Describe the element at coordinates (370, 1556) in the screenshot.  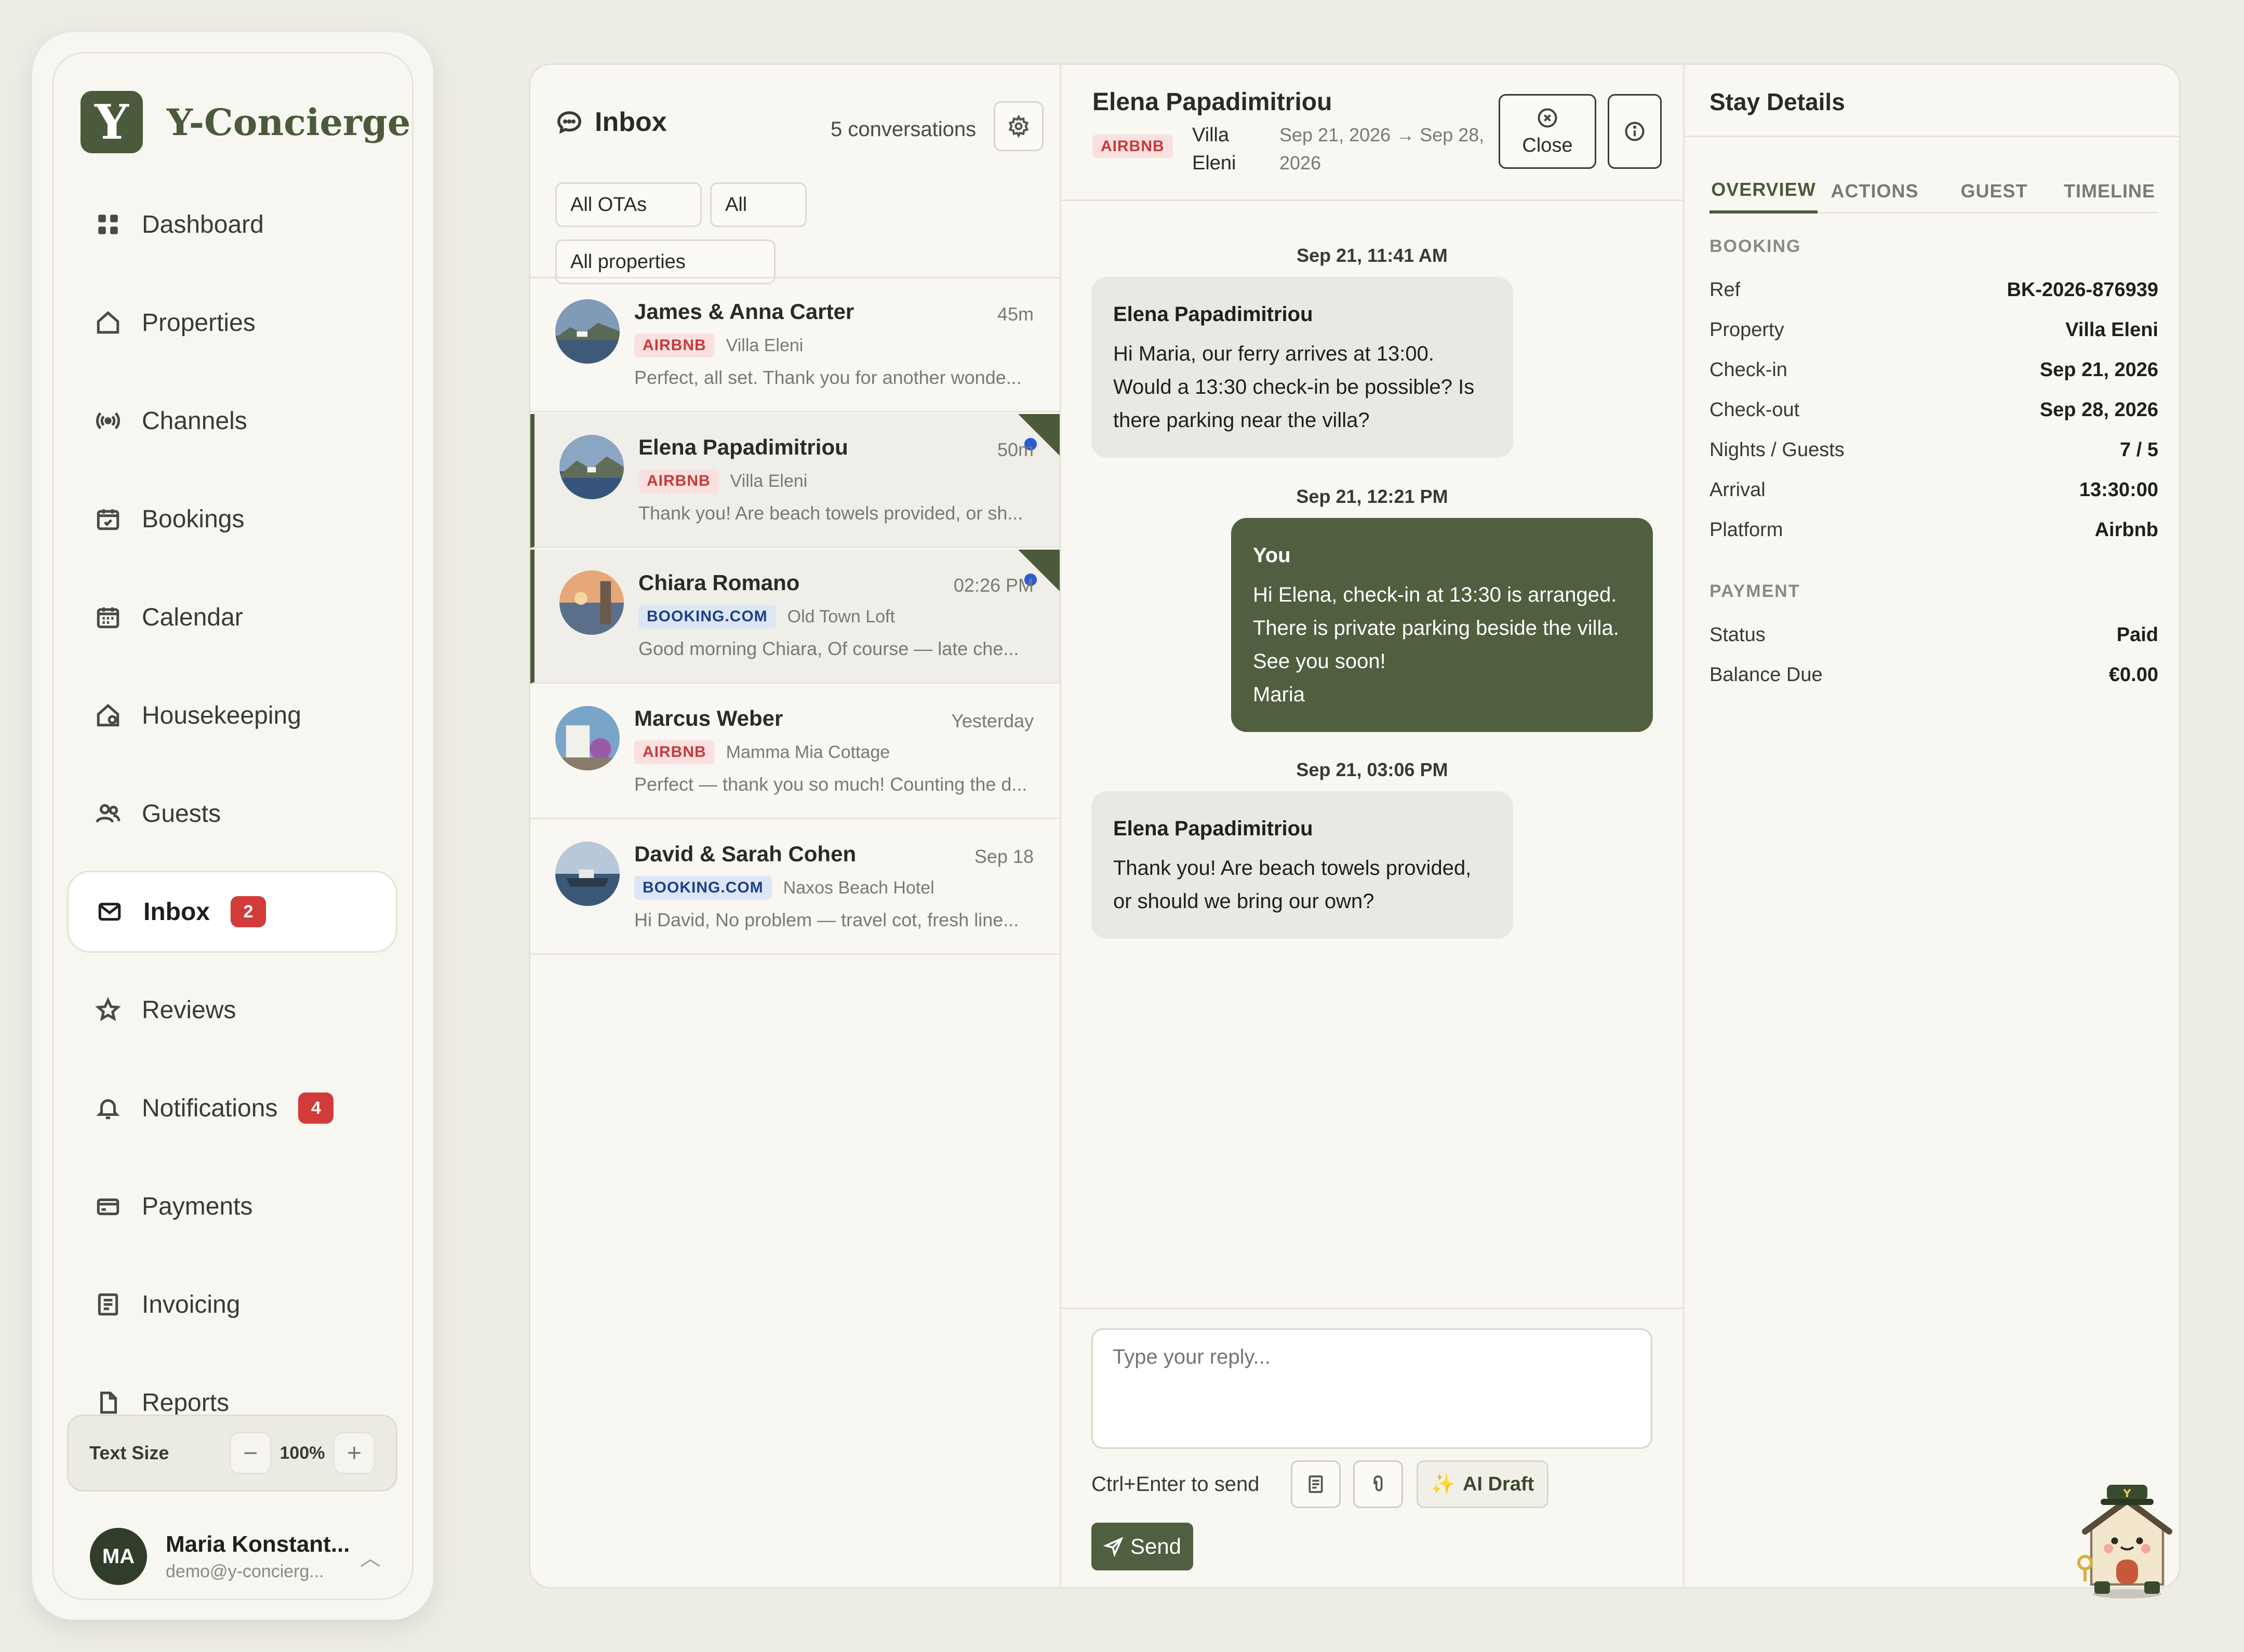
I see `chevron-up-icon: ︿` at that location.